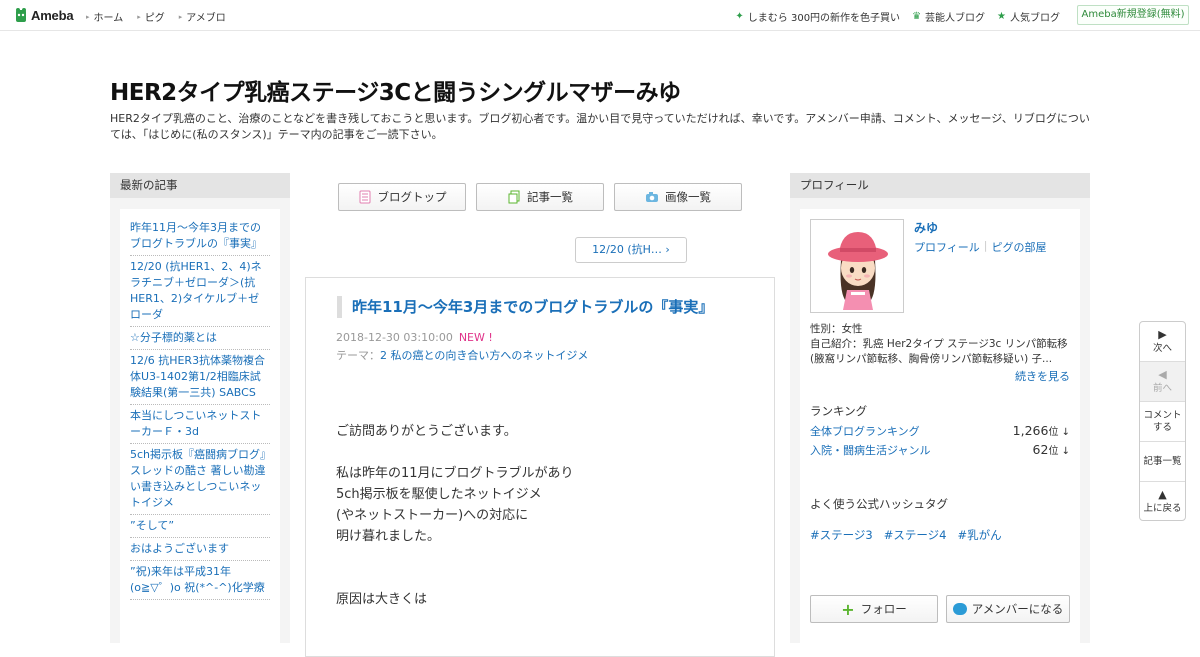 This screenshot has height=657, width=1200. I want to click on next-article-pager: 12/20 (抗H… ›, so click(631, 250).